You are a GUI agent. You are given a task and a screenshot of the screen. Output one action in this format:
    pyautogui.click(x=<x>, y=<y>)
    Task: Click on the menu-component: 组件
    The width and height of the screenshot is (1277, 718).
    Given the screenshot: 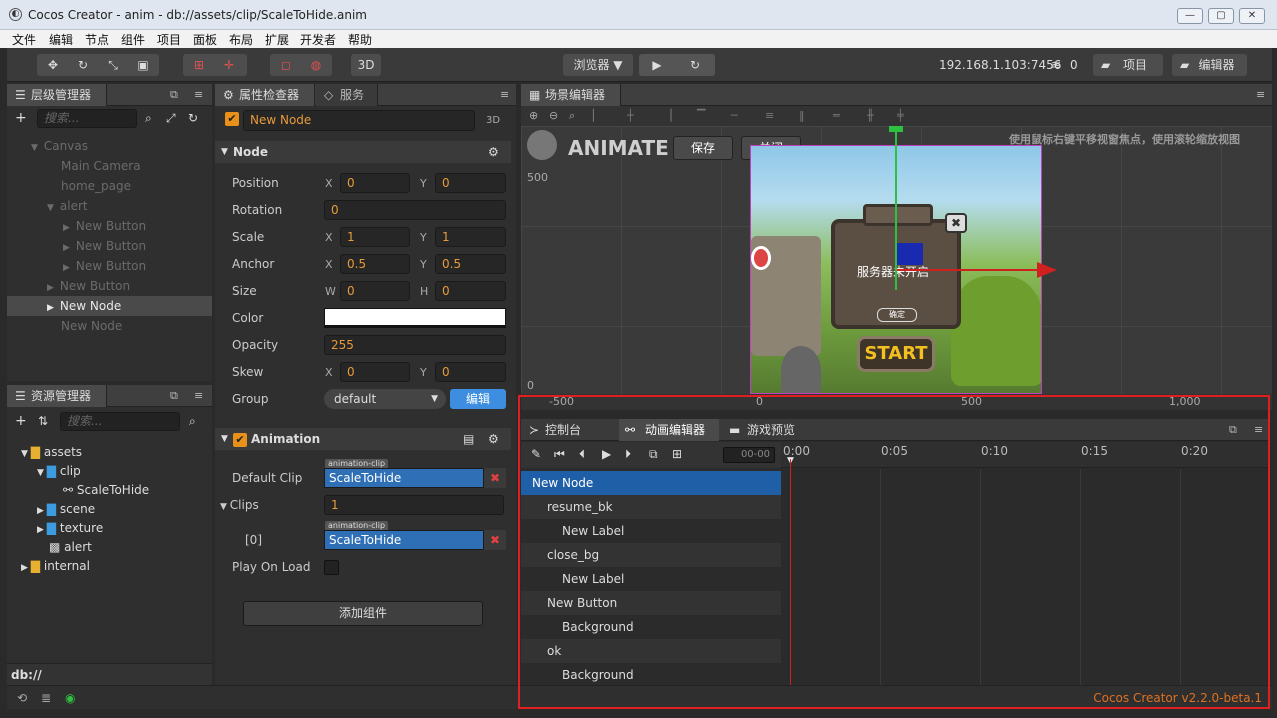 What is the action you would take?
    pyautogui.click(x=133, y=39)
    